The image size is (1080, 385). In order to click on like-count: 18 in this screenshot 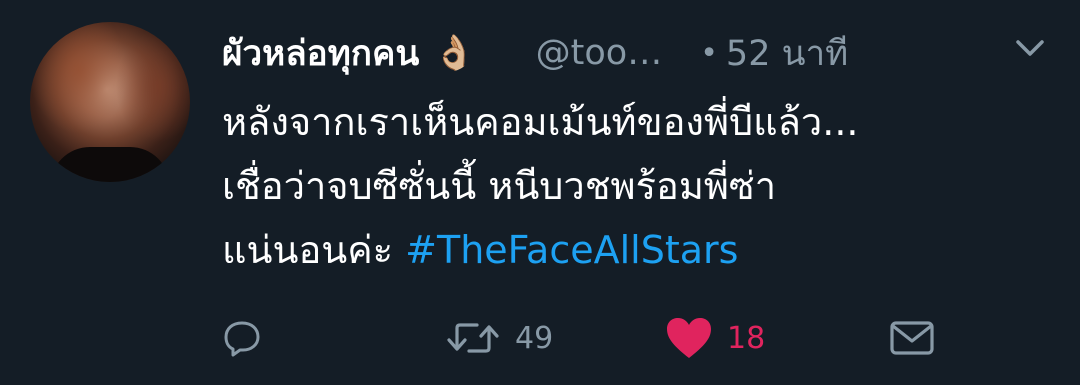, I will do `click(746, 338)`.